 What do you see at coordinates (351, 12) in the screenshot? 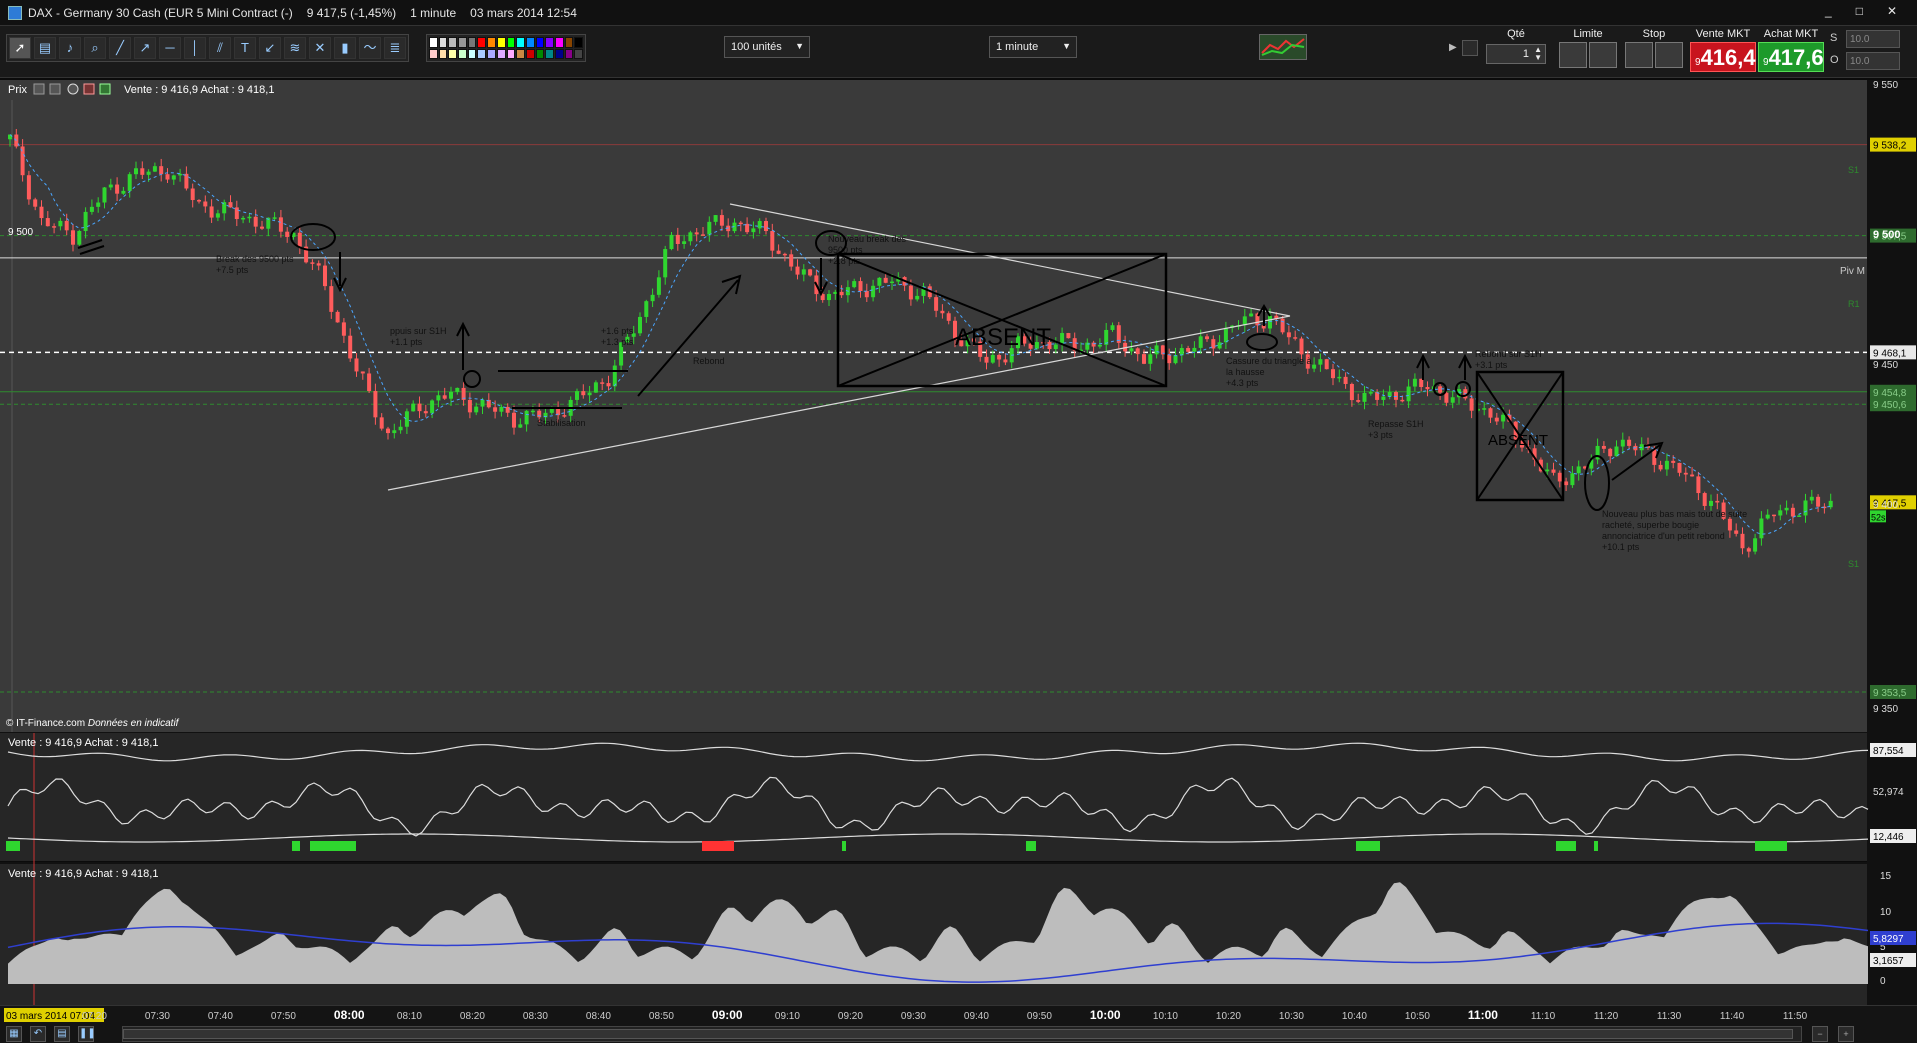
I see `last-price: 9 417,5 (-1,45%)` at bounding box center [351, 12].